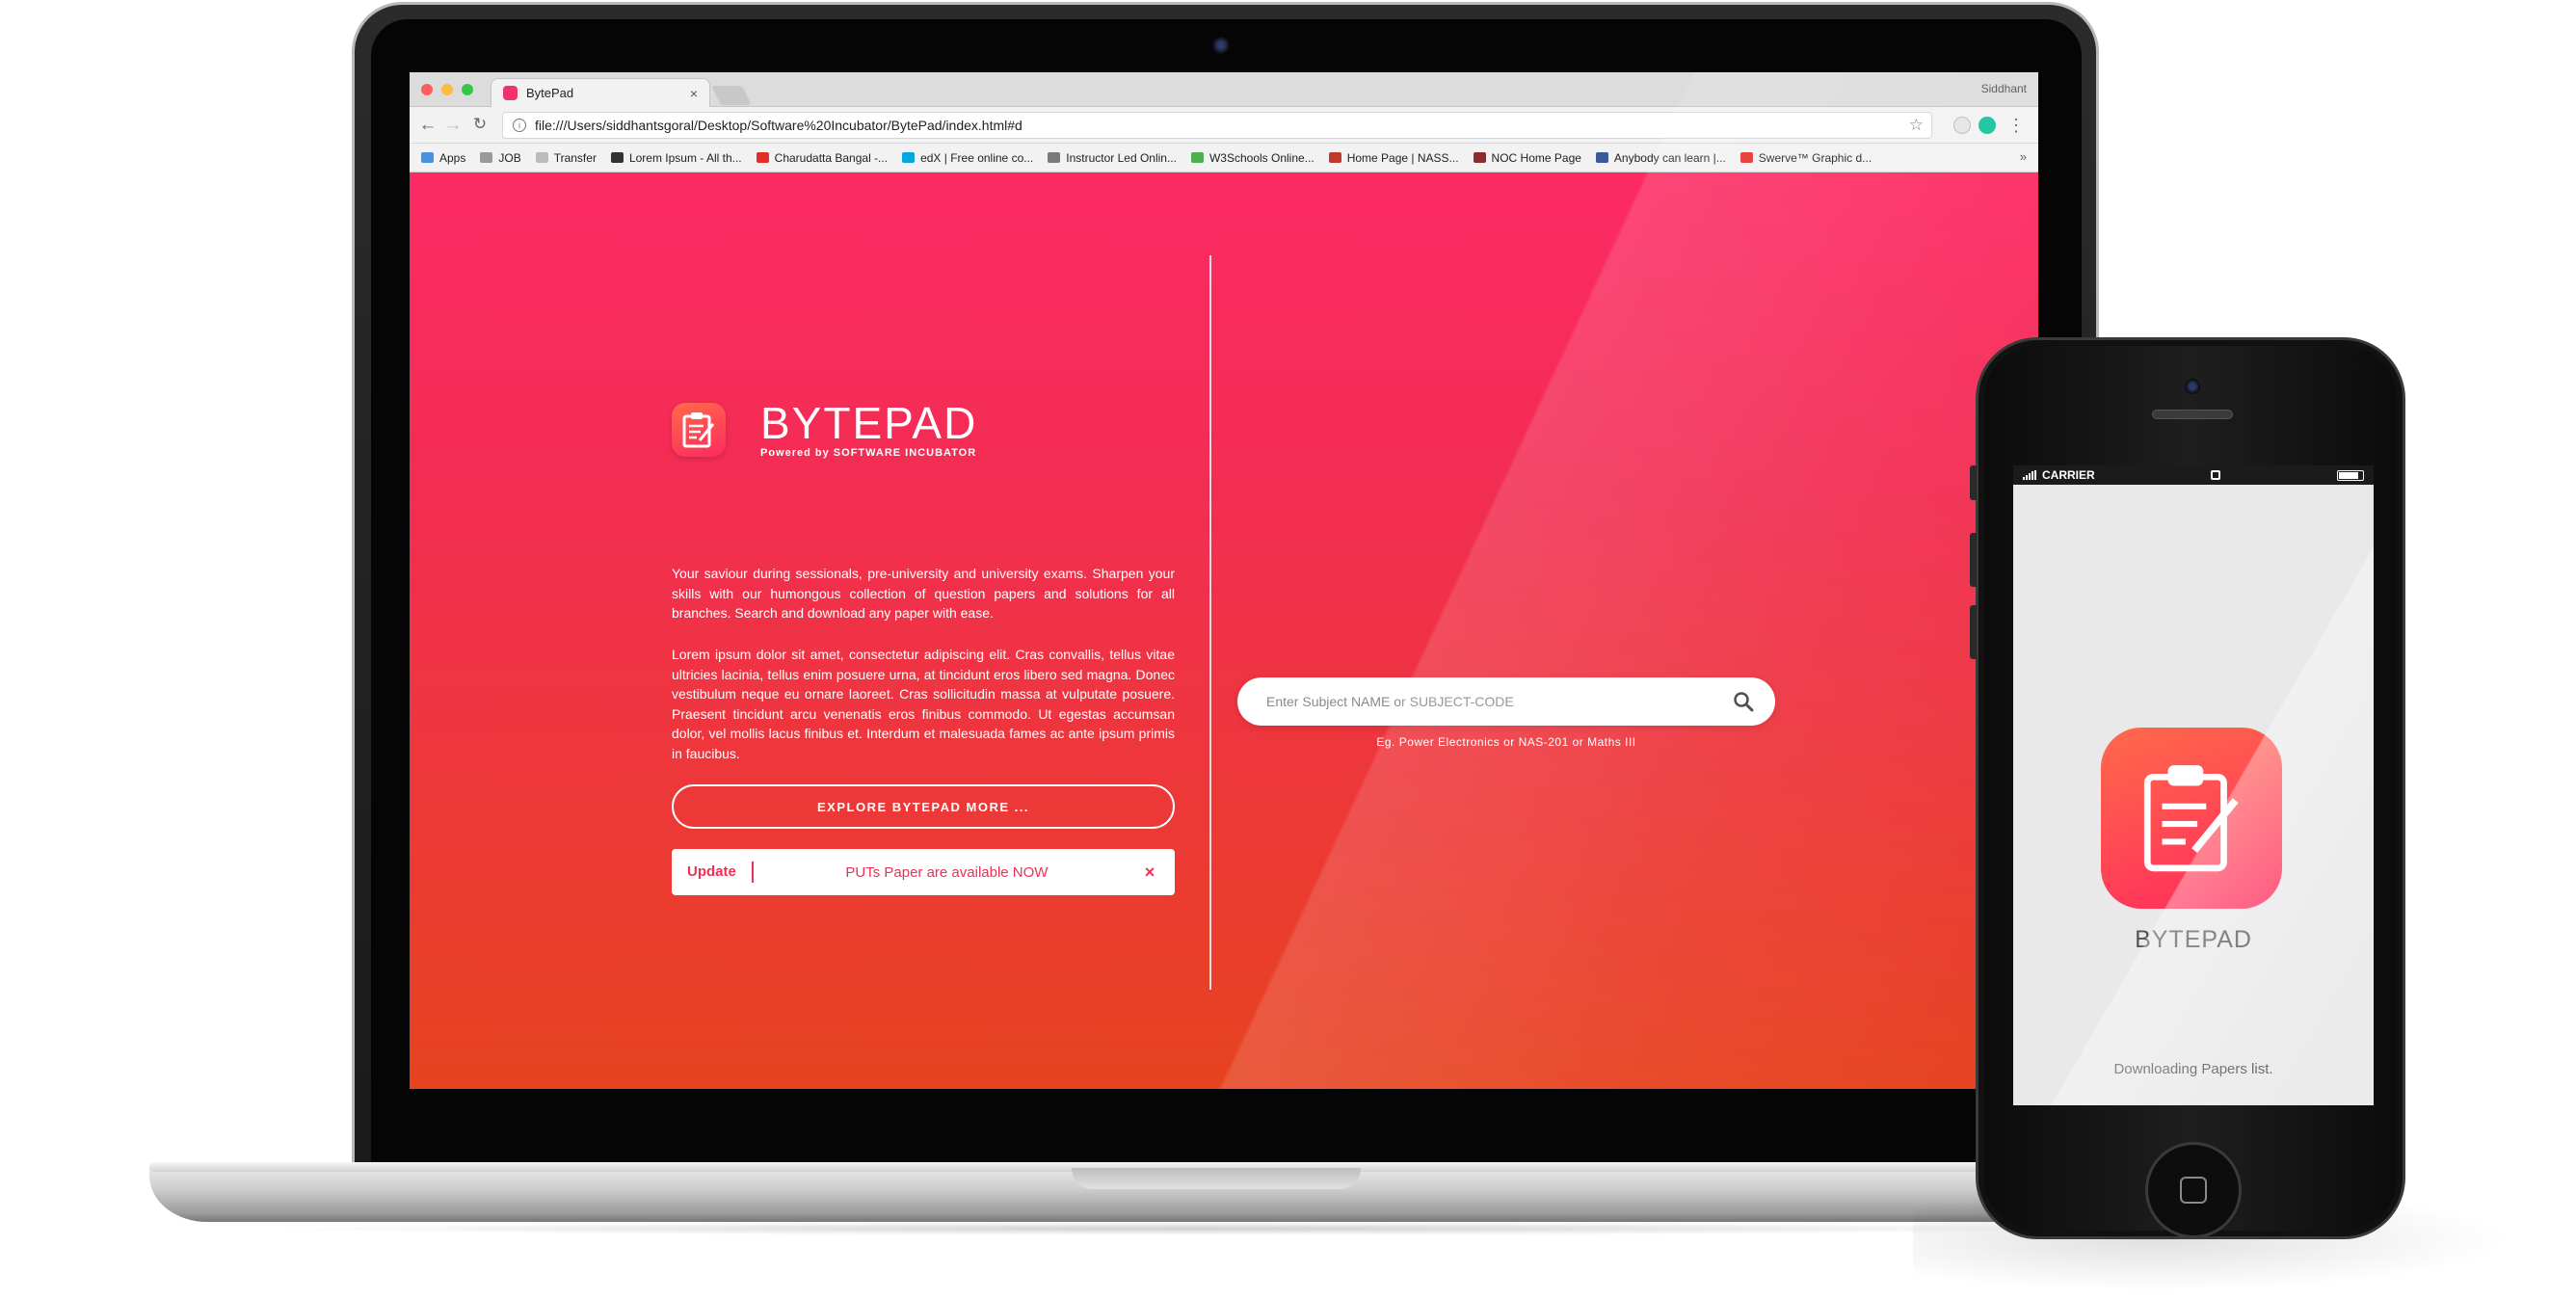 The image size is (2576, 1299). I want to click on search-input, so click(1499, 702).